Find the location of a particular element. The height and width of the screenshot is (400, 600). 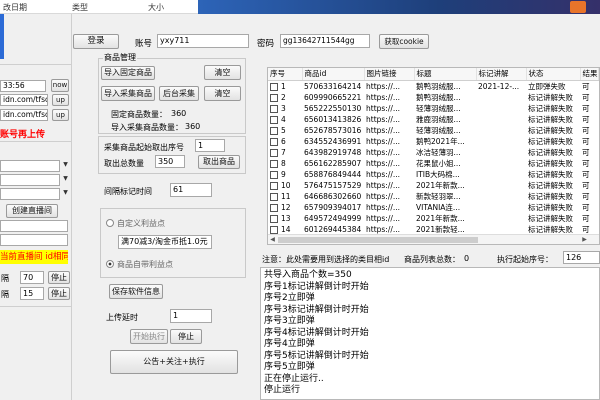

backend-collect-button: 后台采集 is located at coordinates (179, 93).